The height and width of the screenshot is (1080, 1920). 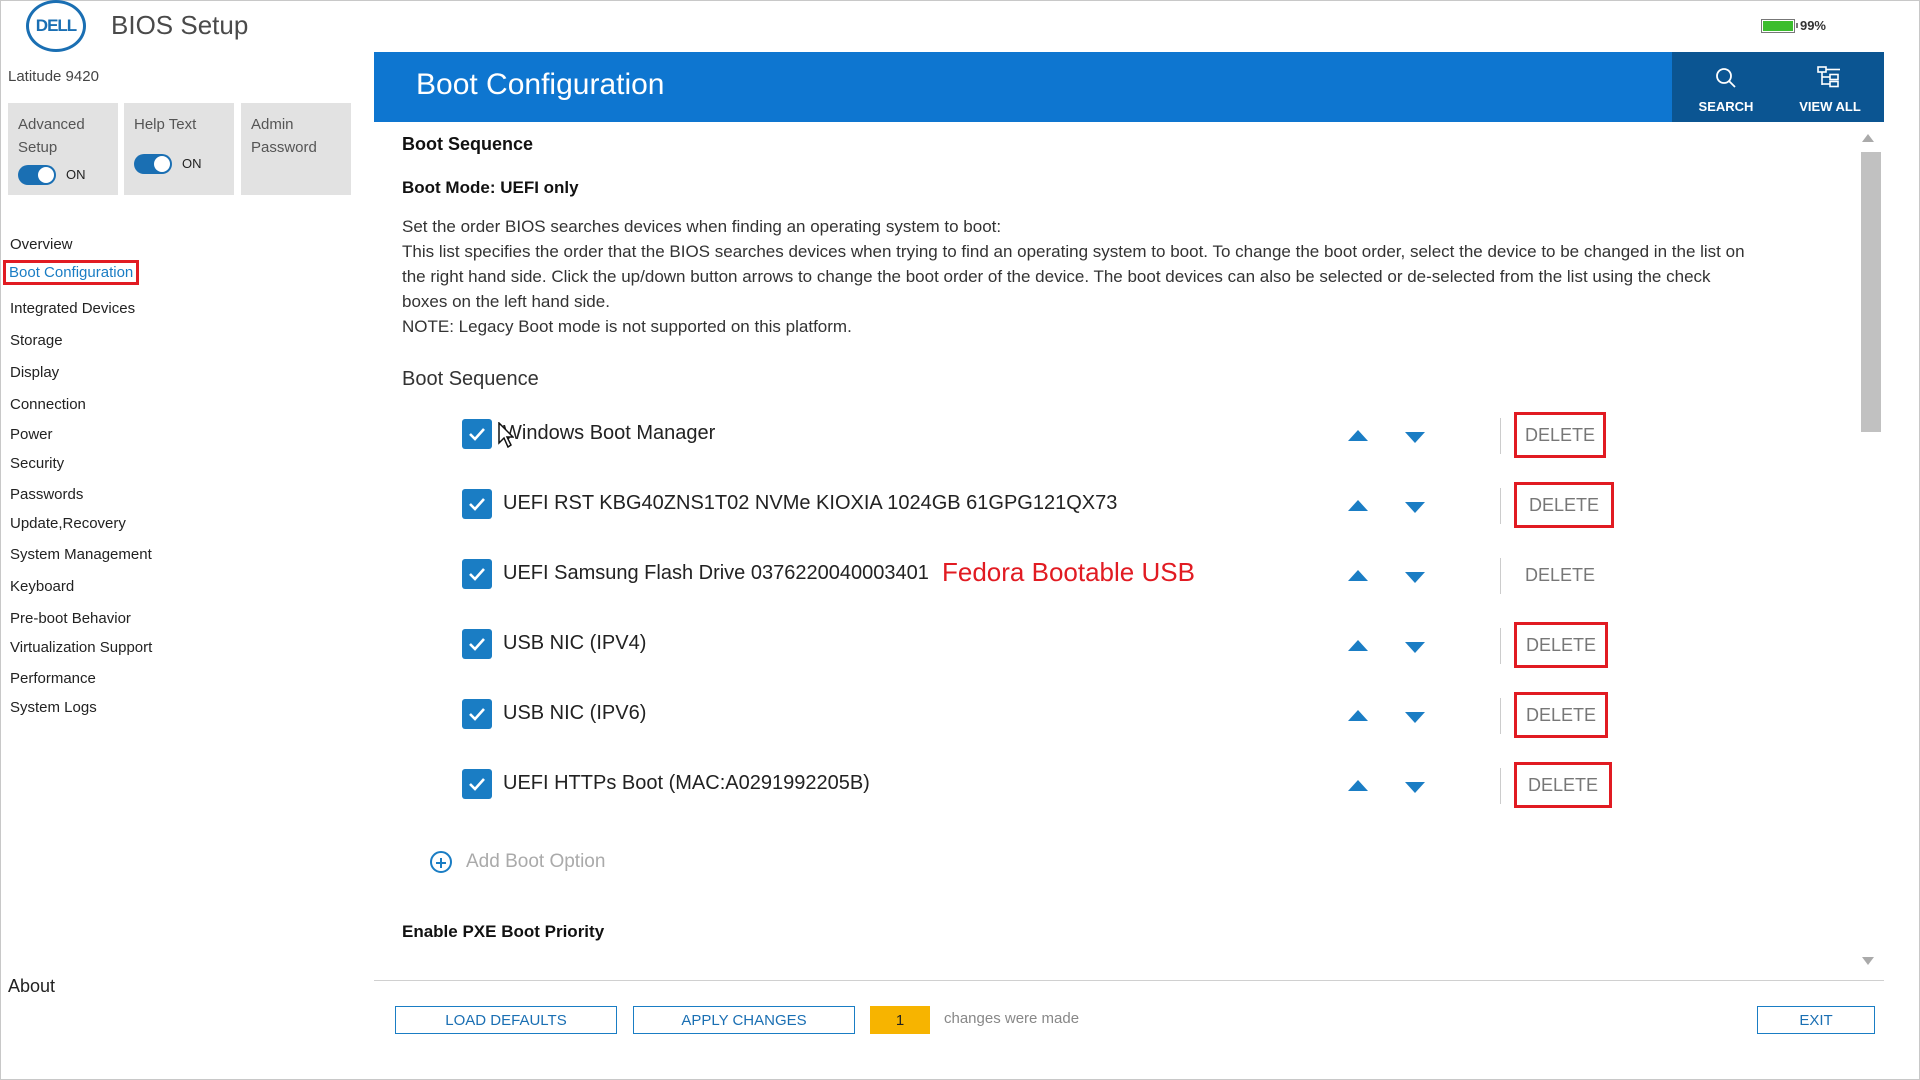 What do you see at coordinates (1112, 435) in the screenshot?
I see `boot-option-row: Windows Boot Manager DELETE` at bounding box center [1112, 435].